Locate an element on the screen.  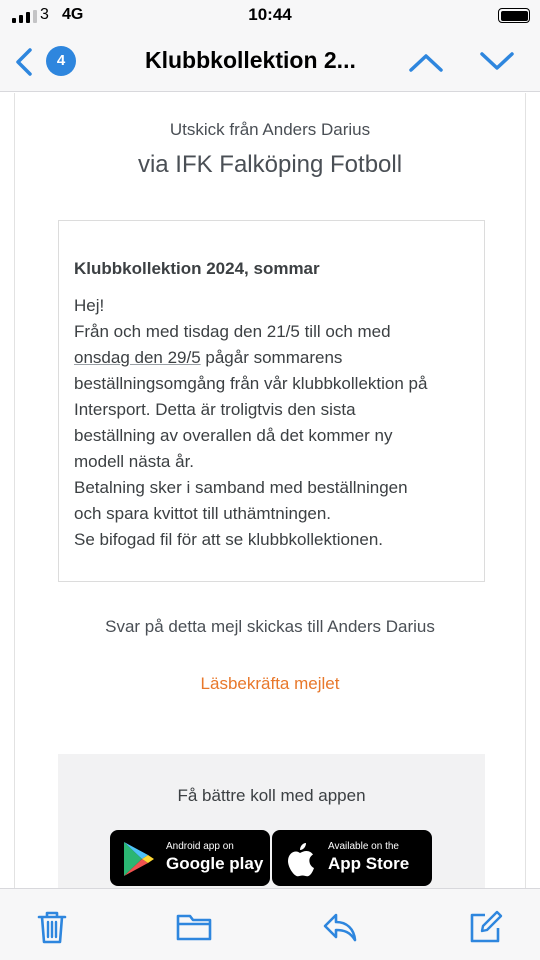
message-line: Hej! is located at coordinates (89, 305).